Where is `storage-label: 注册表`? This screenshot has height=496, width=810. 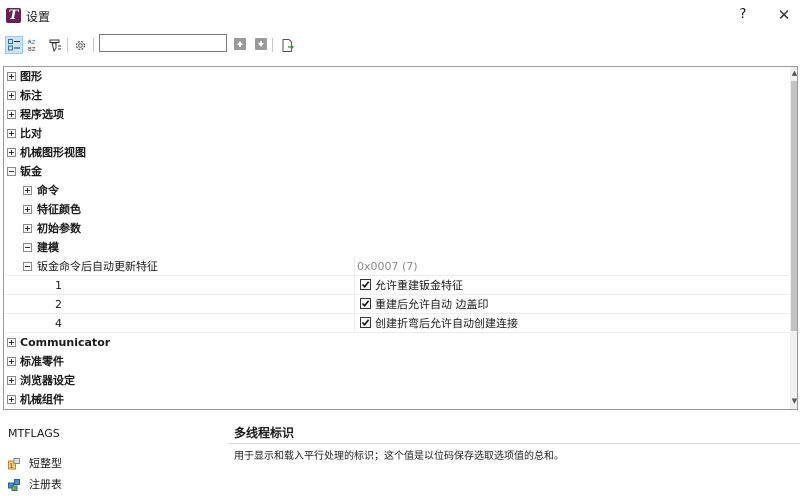 storage-label: 注册表 is located at coordinates (45, 484).